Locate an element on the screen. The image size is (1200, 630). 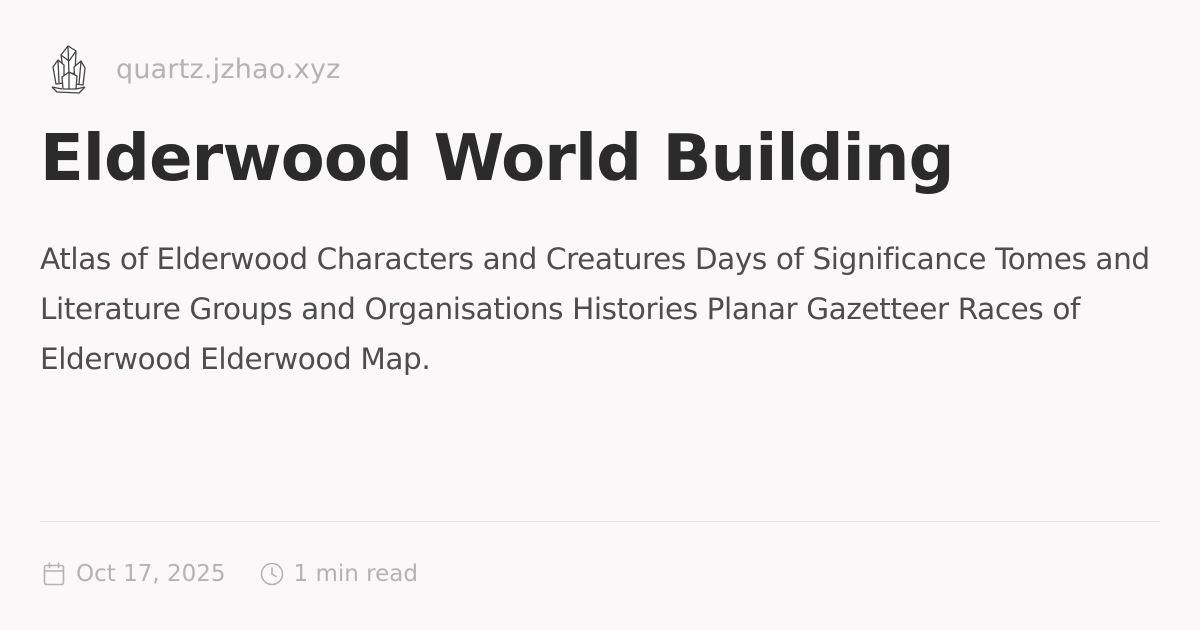
reading-time-text: 1 min read is located at coordinates (355, 574).